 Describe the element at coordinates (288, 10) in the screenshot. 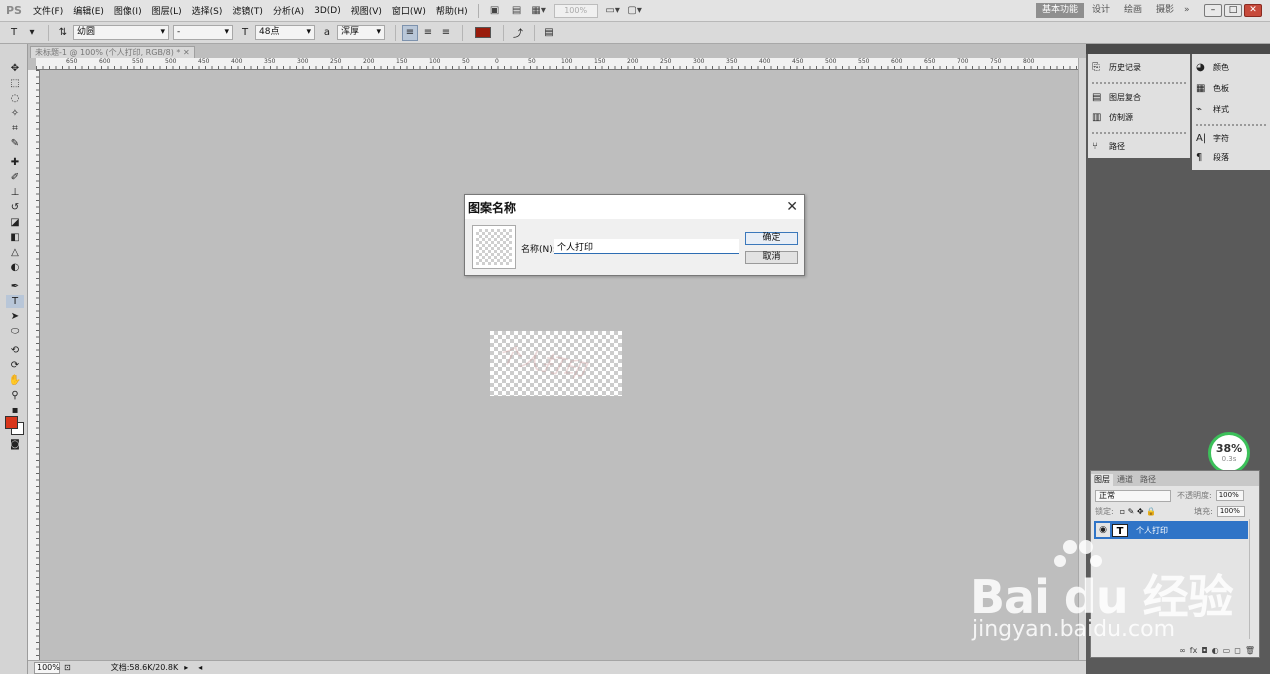

I see `menu-analysis: 分析(A)` at that location.